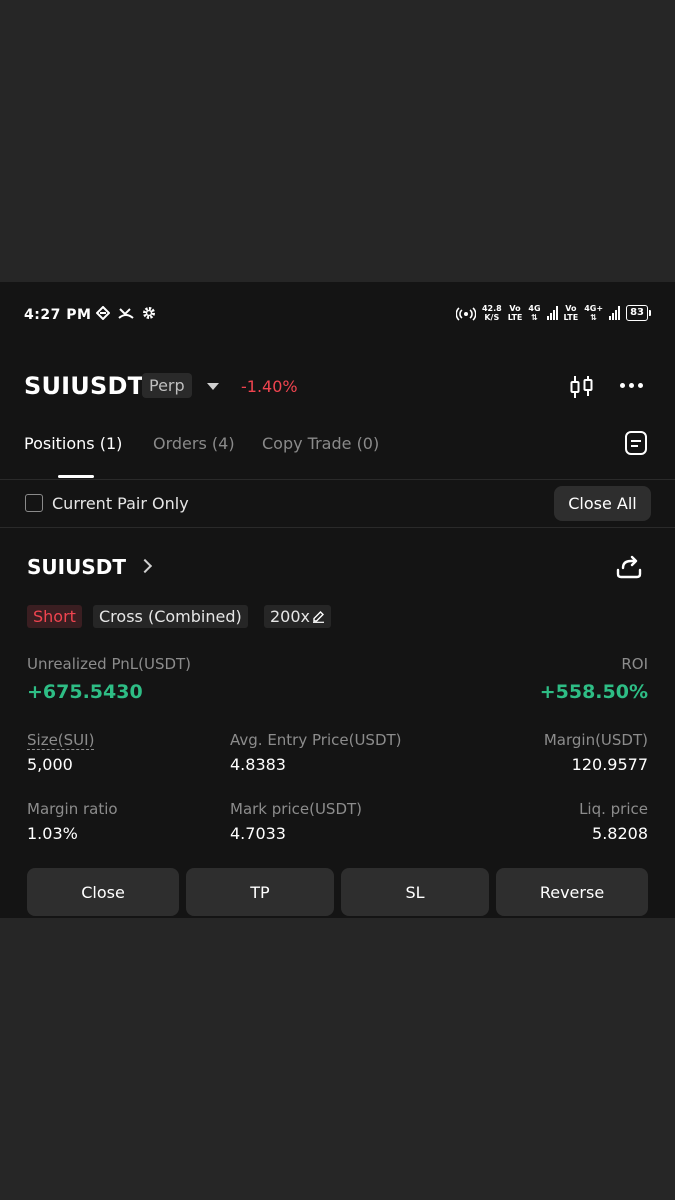  What do you see at coordinates (149, 313) in the screenshot?
I see `gear-icon` at bounding box center [149, 313].